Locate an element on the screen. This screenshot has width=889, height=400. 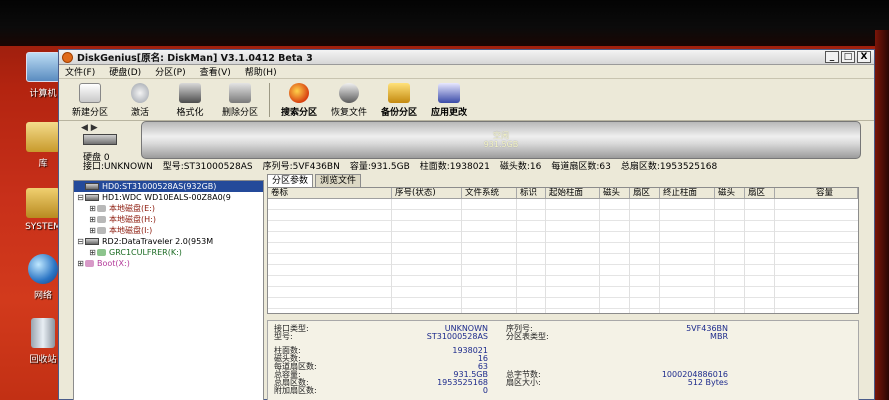
tree-item-hd0: HD0:ST31000528AS(932GB) is located at coordinates (168, 186).